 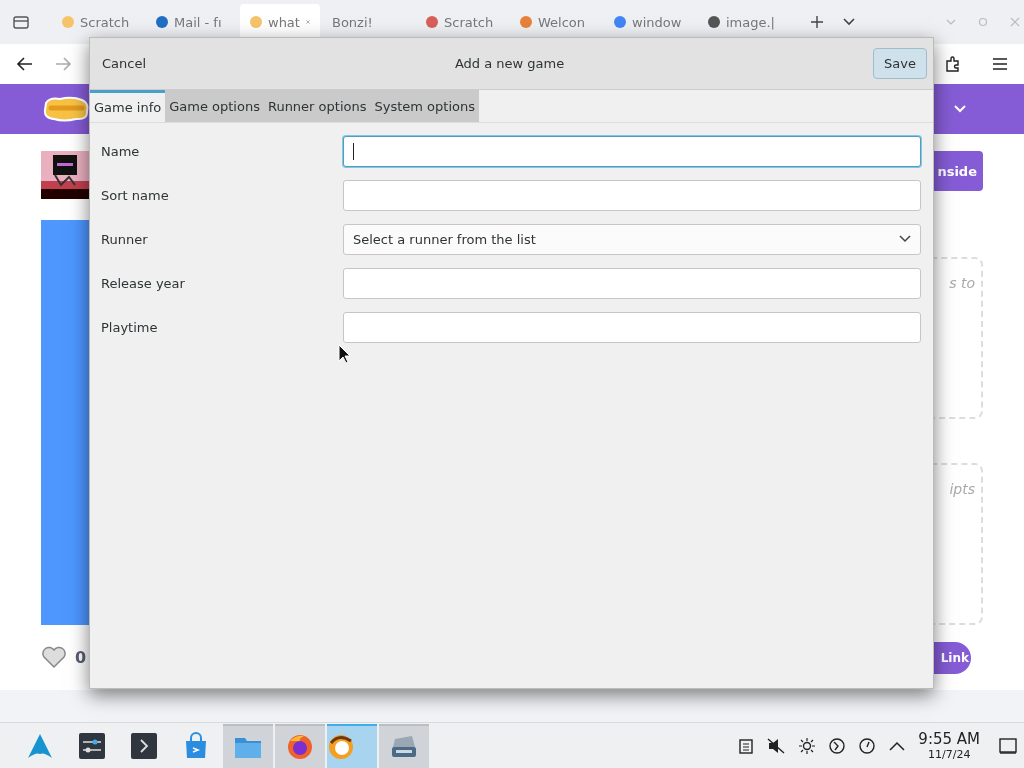 What do you see at coordinates (807, 745) in the screenshot?
I see `brightness-icon` at bounding box center [807, 745].